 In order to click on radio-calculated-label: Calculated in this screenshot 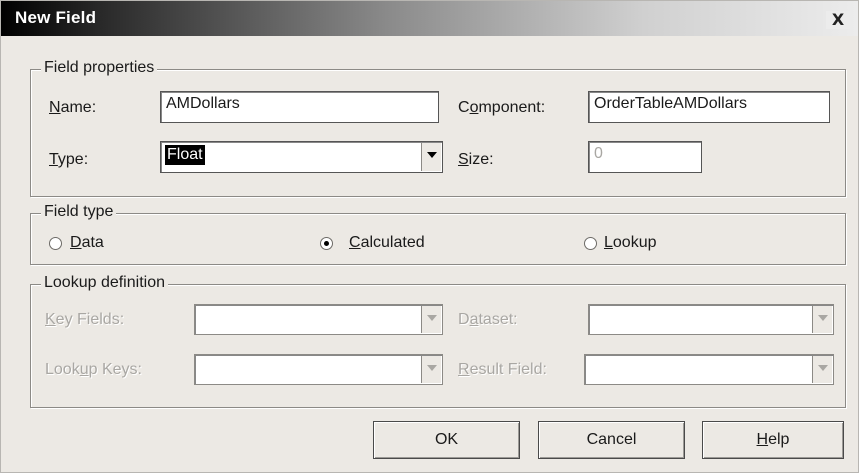, I will do `click(387, 243)`.